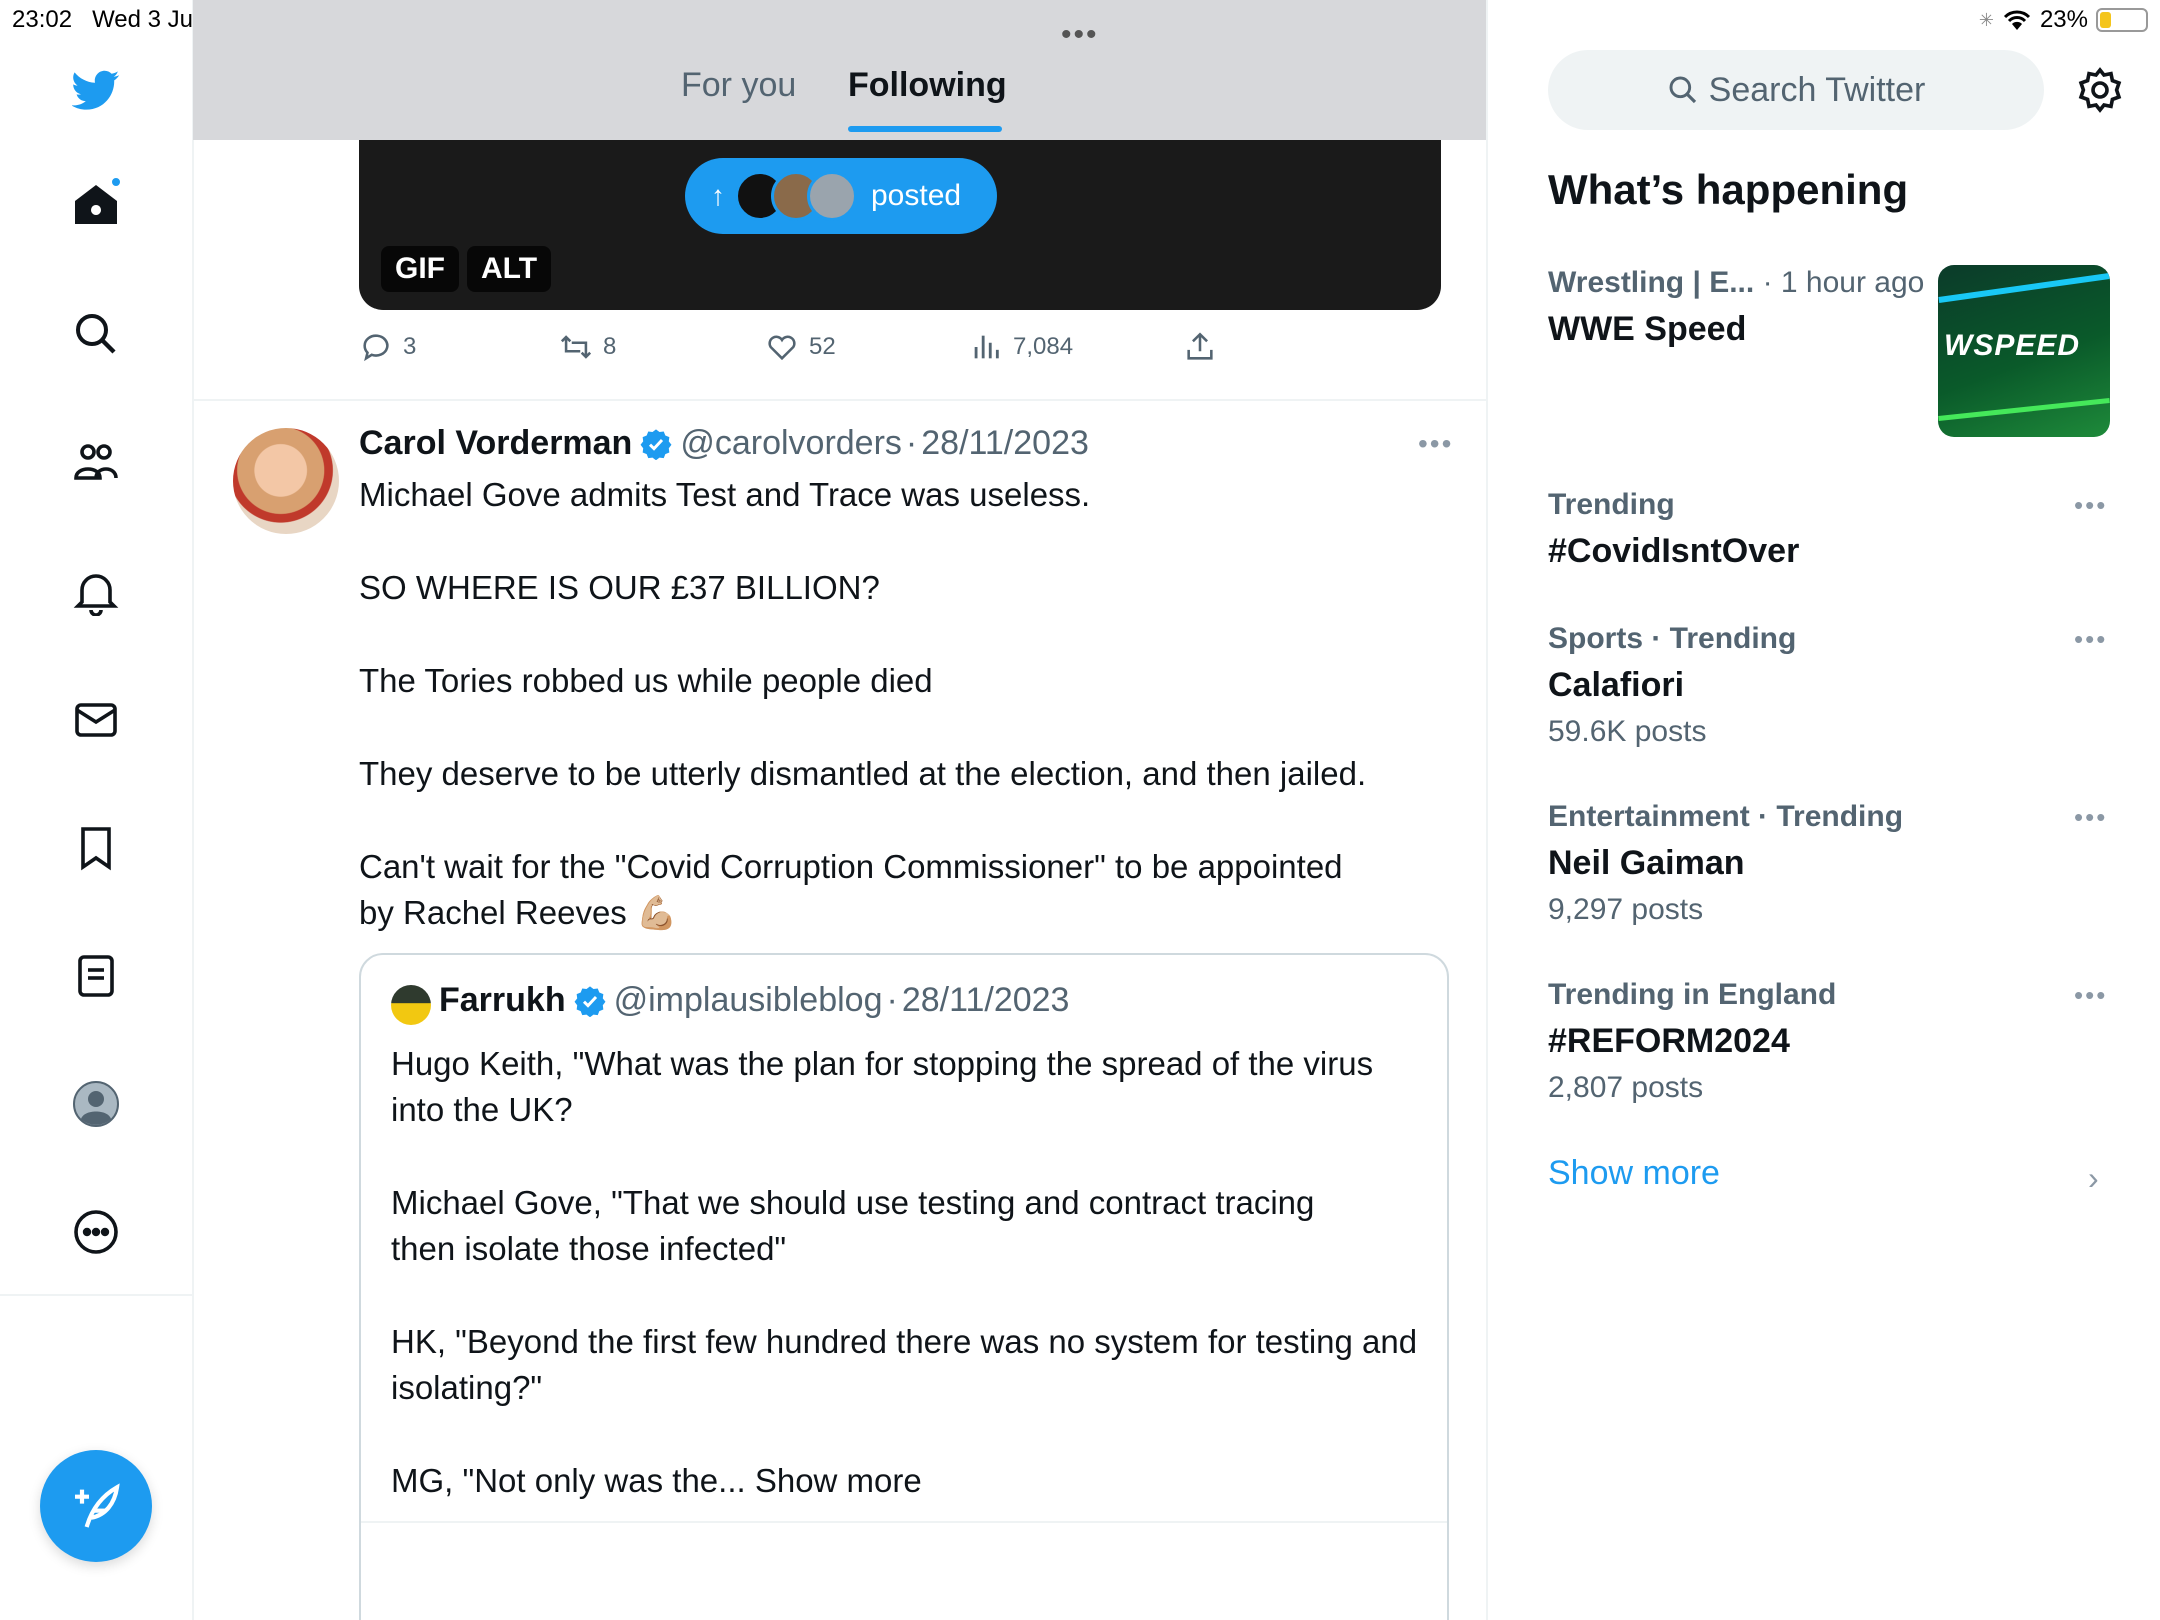  Describe the element at coordinates (791, 443) in the screenshot. I see `author-handle: @carolvorders` at that location.